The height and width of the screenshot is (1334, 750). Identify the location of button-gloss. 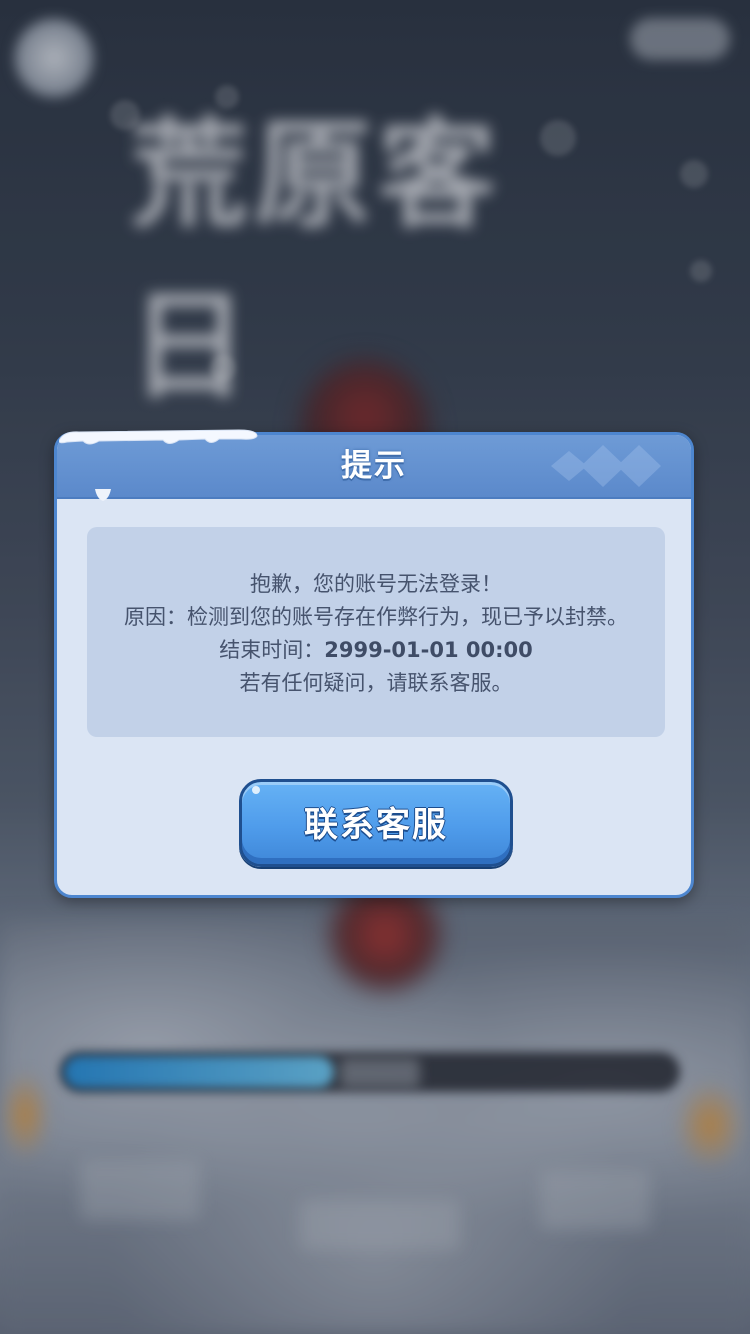
(256, 790).